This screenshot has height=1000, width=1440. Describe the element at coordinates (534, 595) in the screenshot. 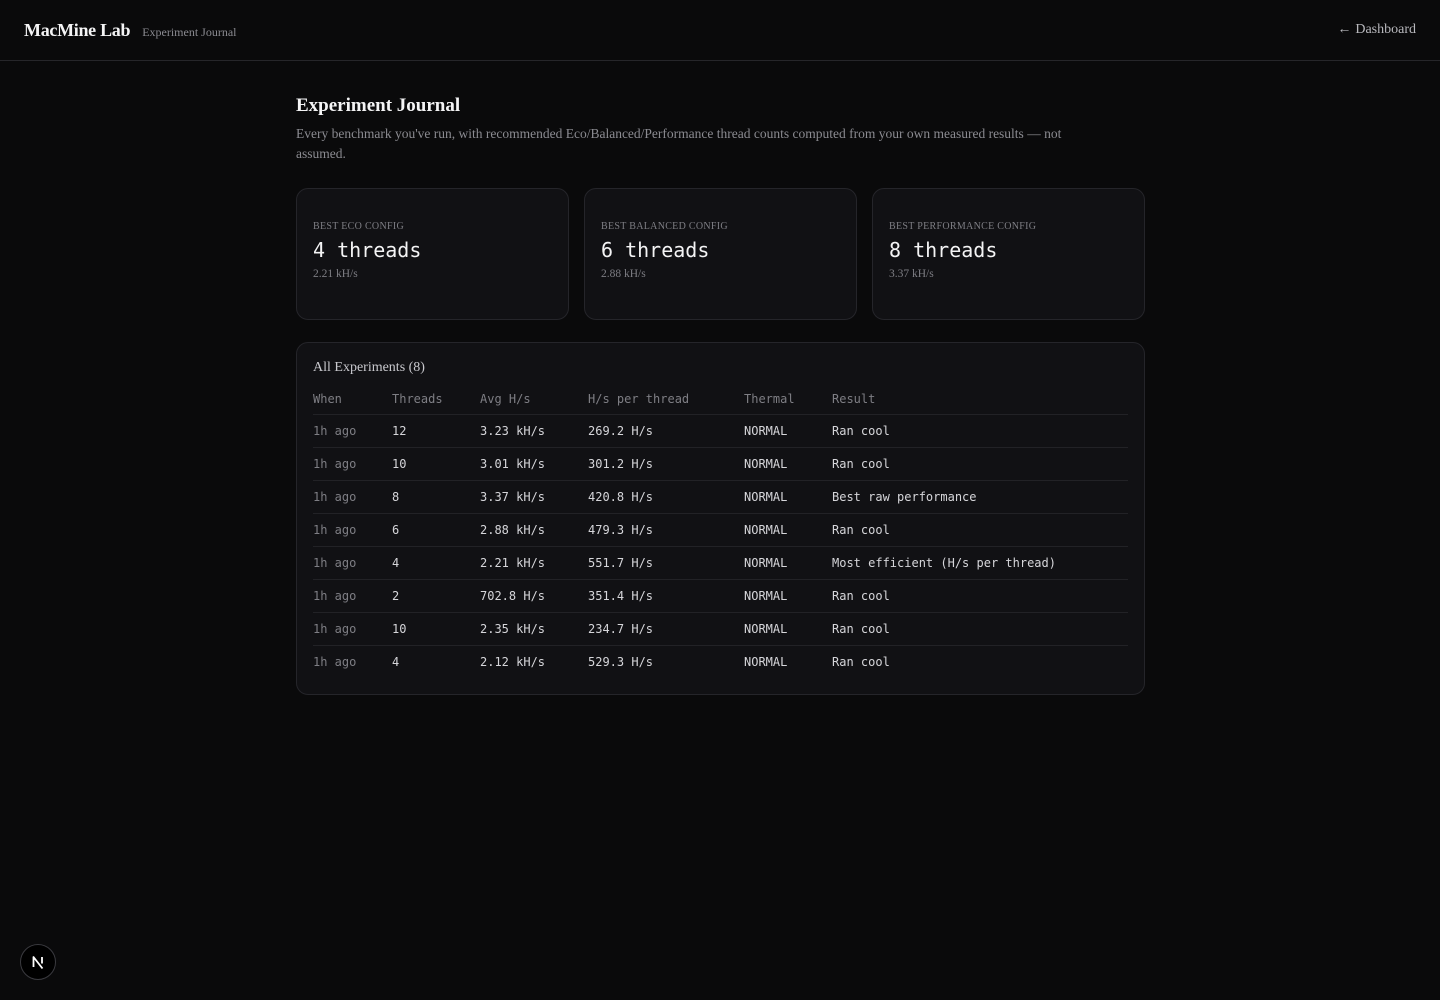

I see `cell-avg-hs: 702.8 H/s` at that location.